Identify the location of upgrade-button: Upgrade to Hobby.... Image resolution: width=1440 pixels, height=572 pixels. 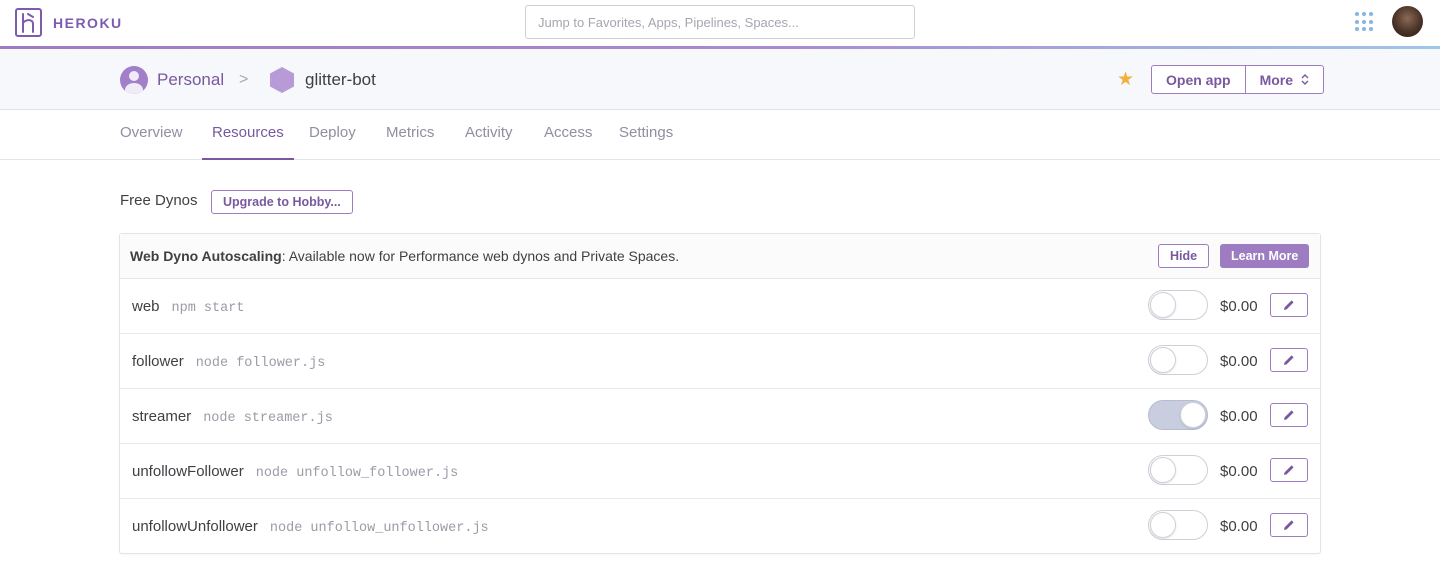
(282, 202).